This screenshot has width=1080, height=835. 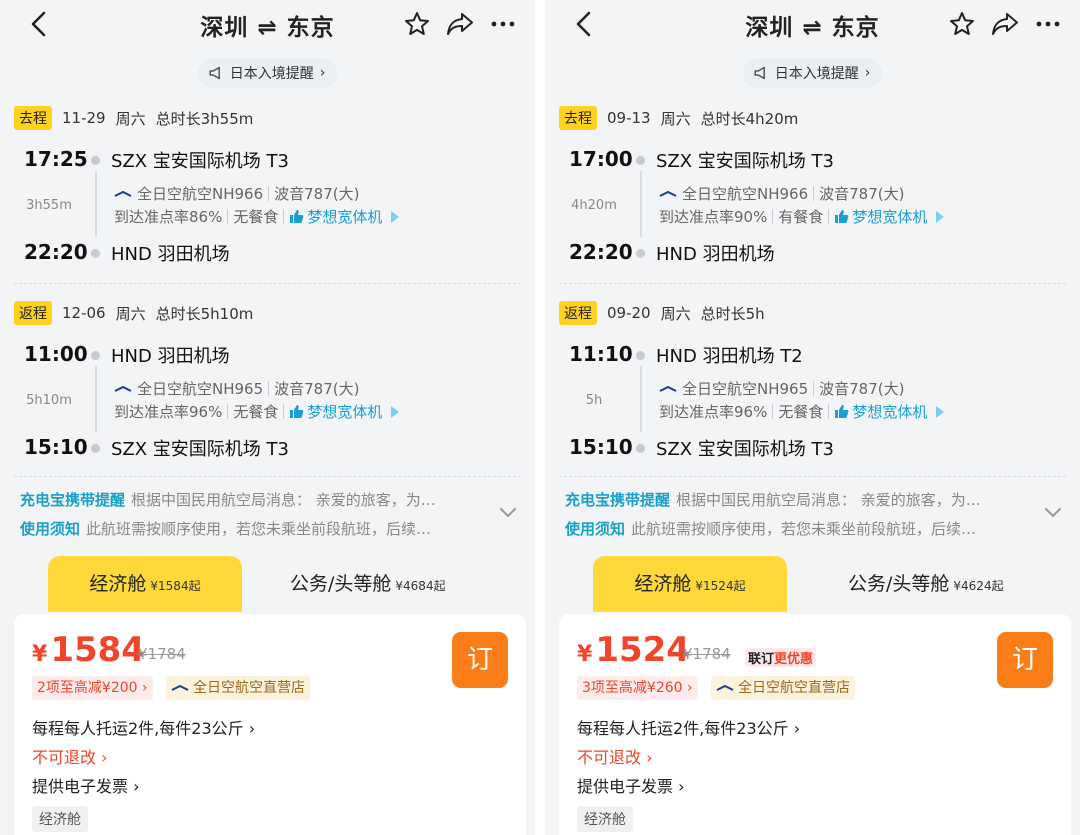 What do you see at coordinates (745, 389) in the screenshot?
I see `airline-flight: 全日空航空NH965` at bounding box center [745, 389].